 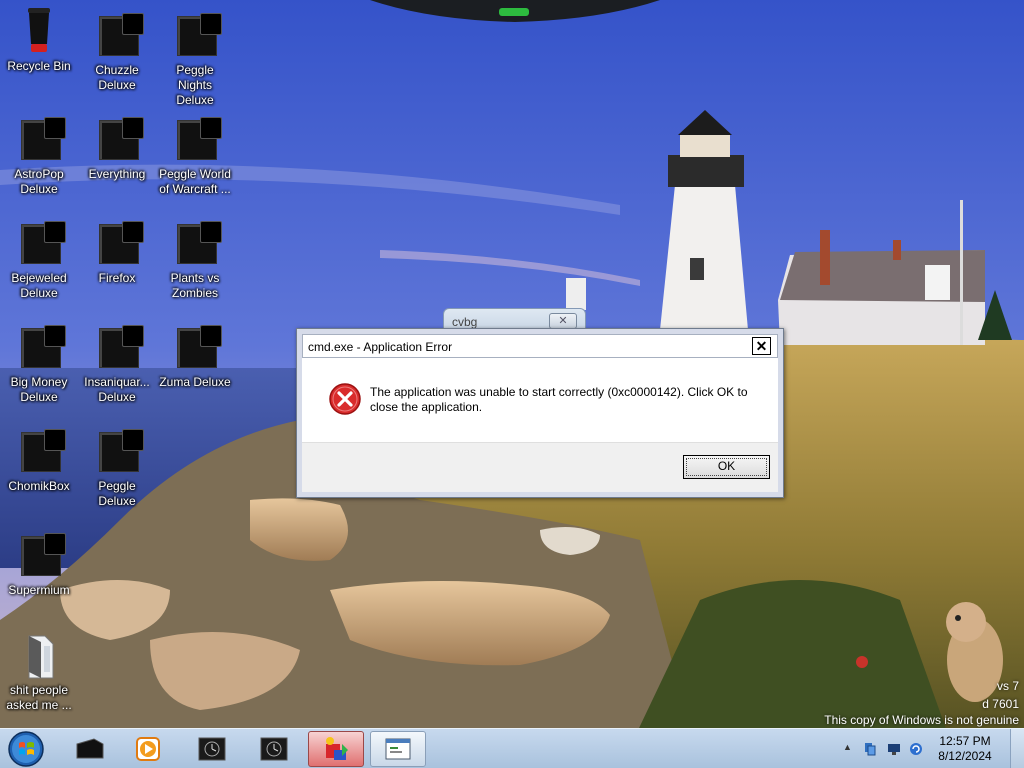 I want to click on desktop-icon-plants-vs-zombies: Plants vs Zombies, so click(x=195, y=260).